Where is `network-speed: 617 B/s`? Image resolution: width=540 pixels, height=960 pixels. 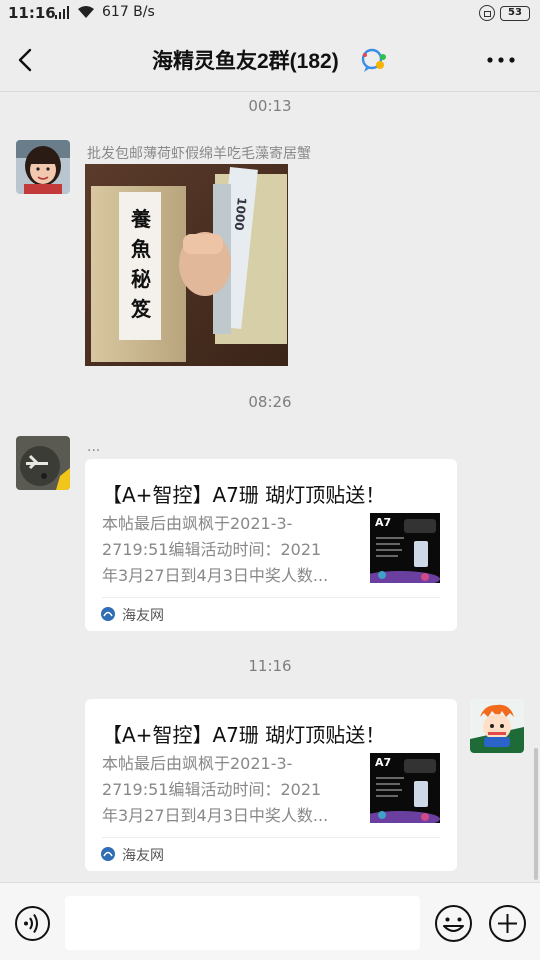 network-speed: 617 B/s is located at coordinates (128, 12).